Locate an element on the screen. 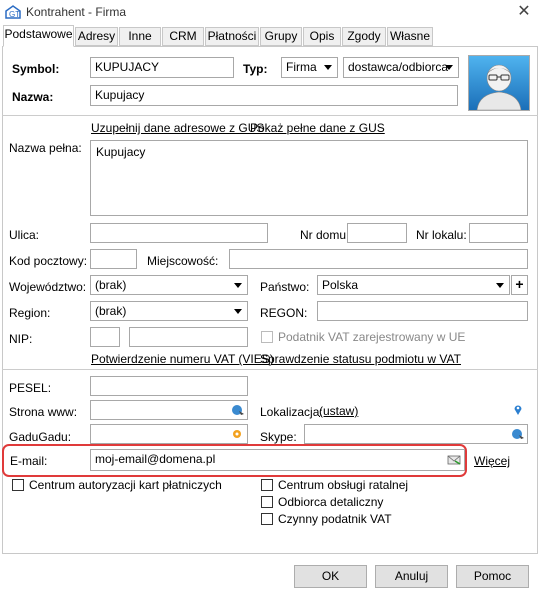  skype-icon is located at coordinates (518, 434).